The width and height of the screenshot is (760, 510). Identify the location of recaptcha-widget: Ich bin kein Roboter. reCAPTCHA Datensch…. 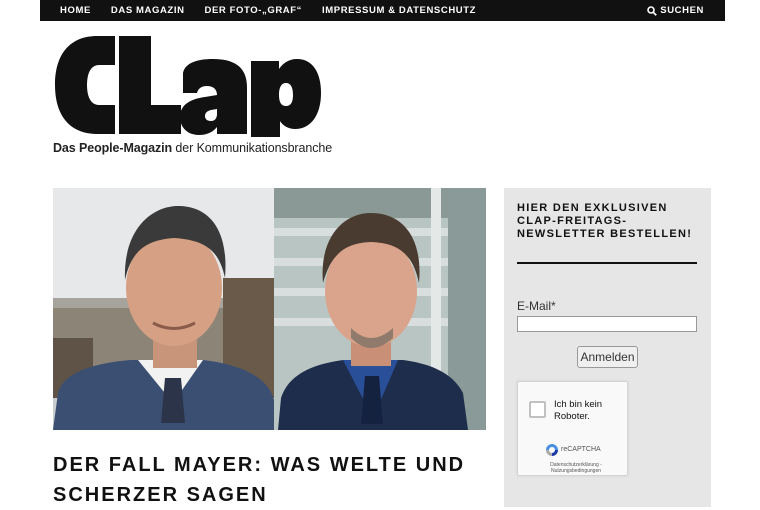
(572, 428).